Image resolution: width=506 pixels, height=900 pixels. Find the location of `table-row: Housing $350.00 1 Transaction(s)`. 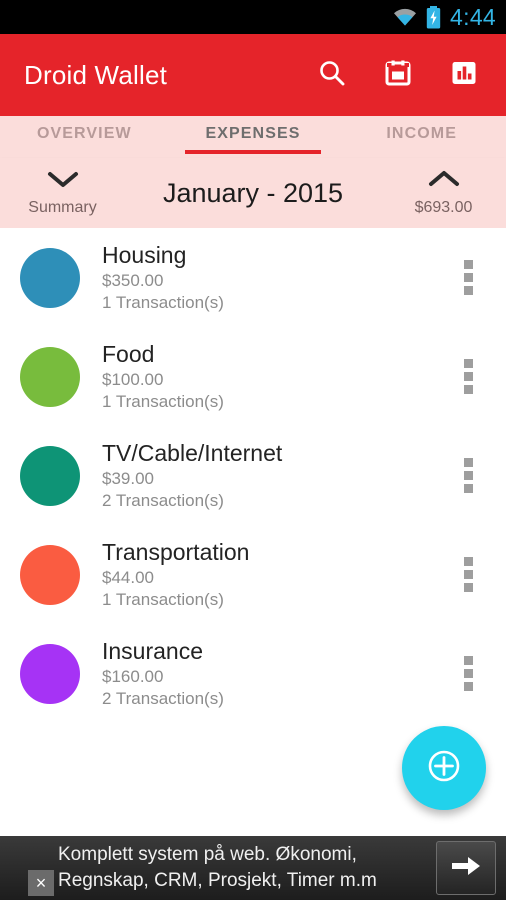

table-row: Housing $350.00 1 Transaction(s) is located at coordinates (253, 277).